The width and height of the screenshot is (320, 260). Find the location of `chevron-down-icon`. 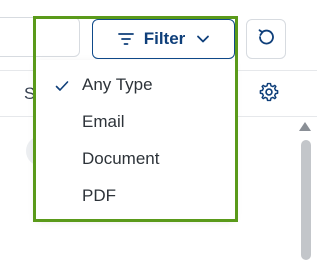

chevron-down-icon is located at coordinates (203, 39).